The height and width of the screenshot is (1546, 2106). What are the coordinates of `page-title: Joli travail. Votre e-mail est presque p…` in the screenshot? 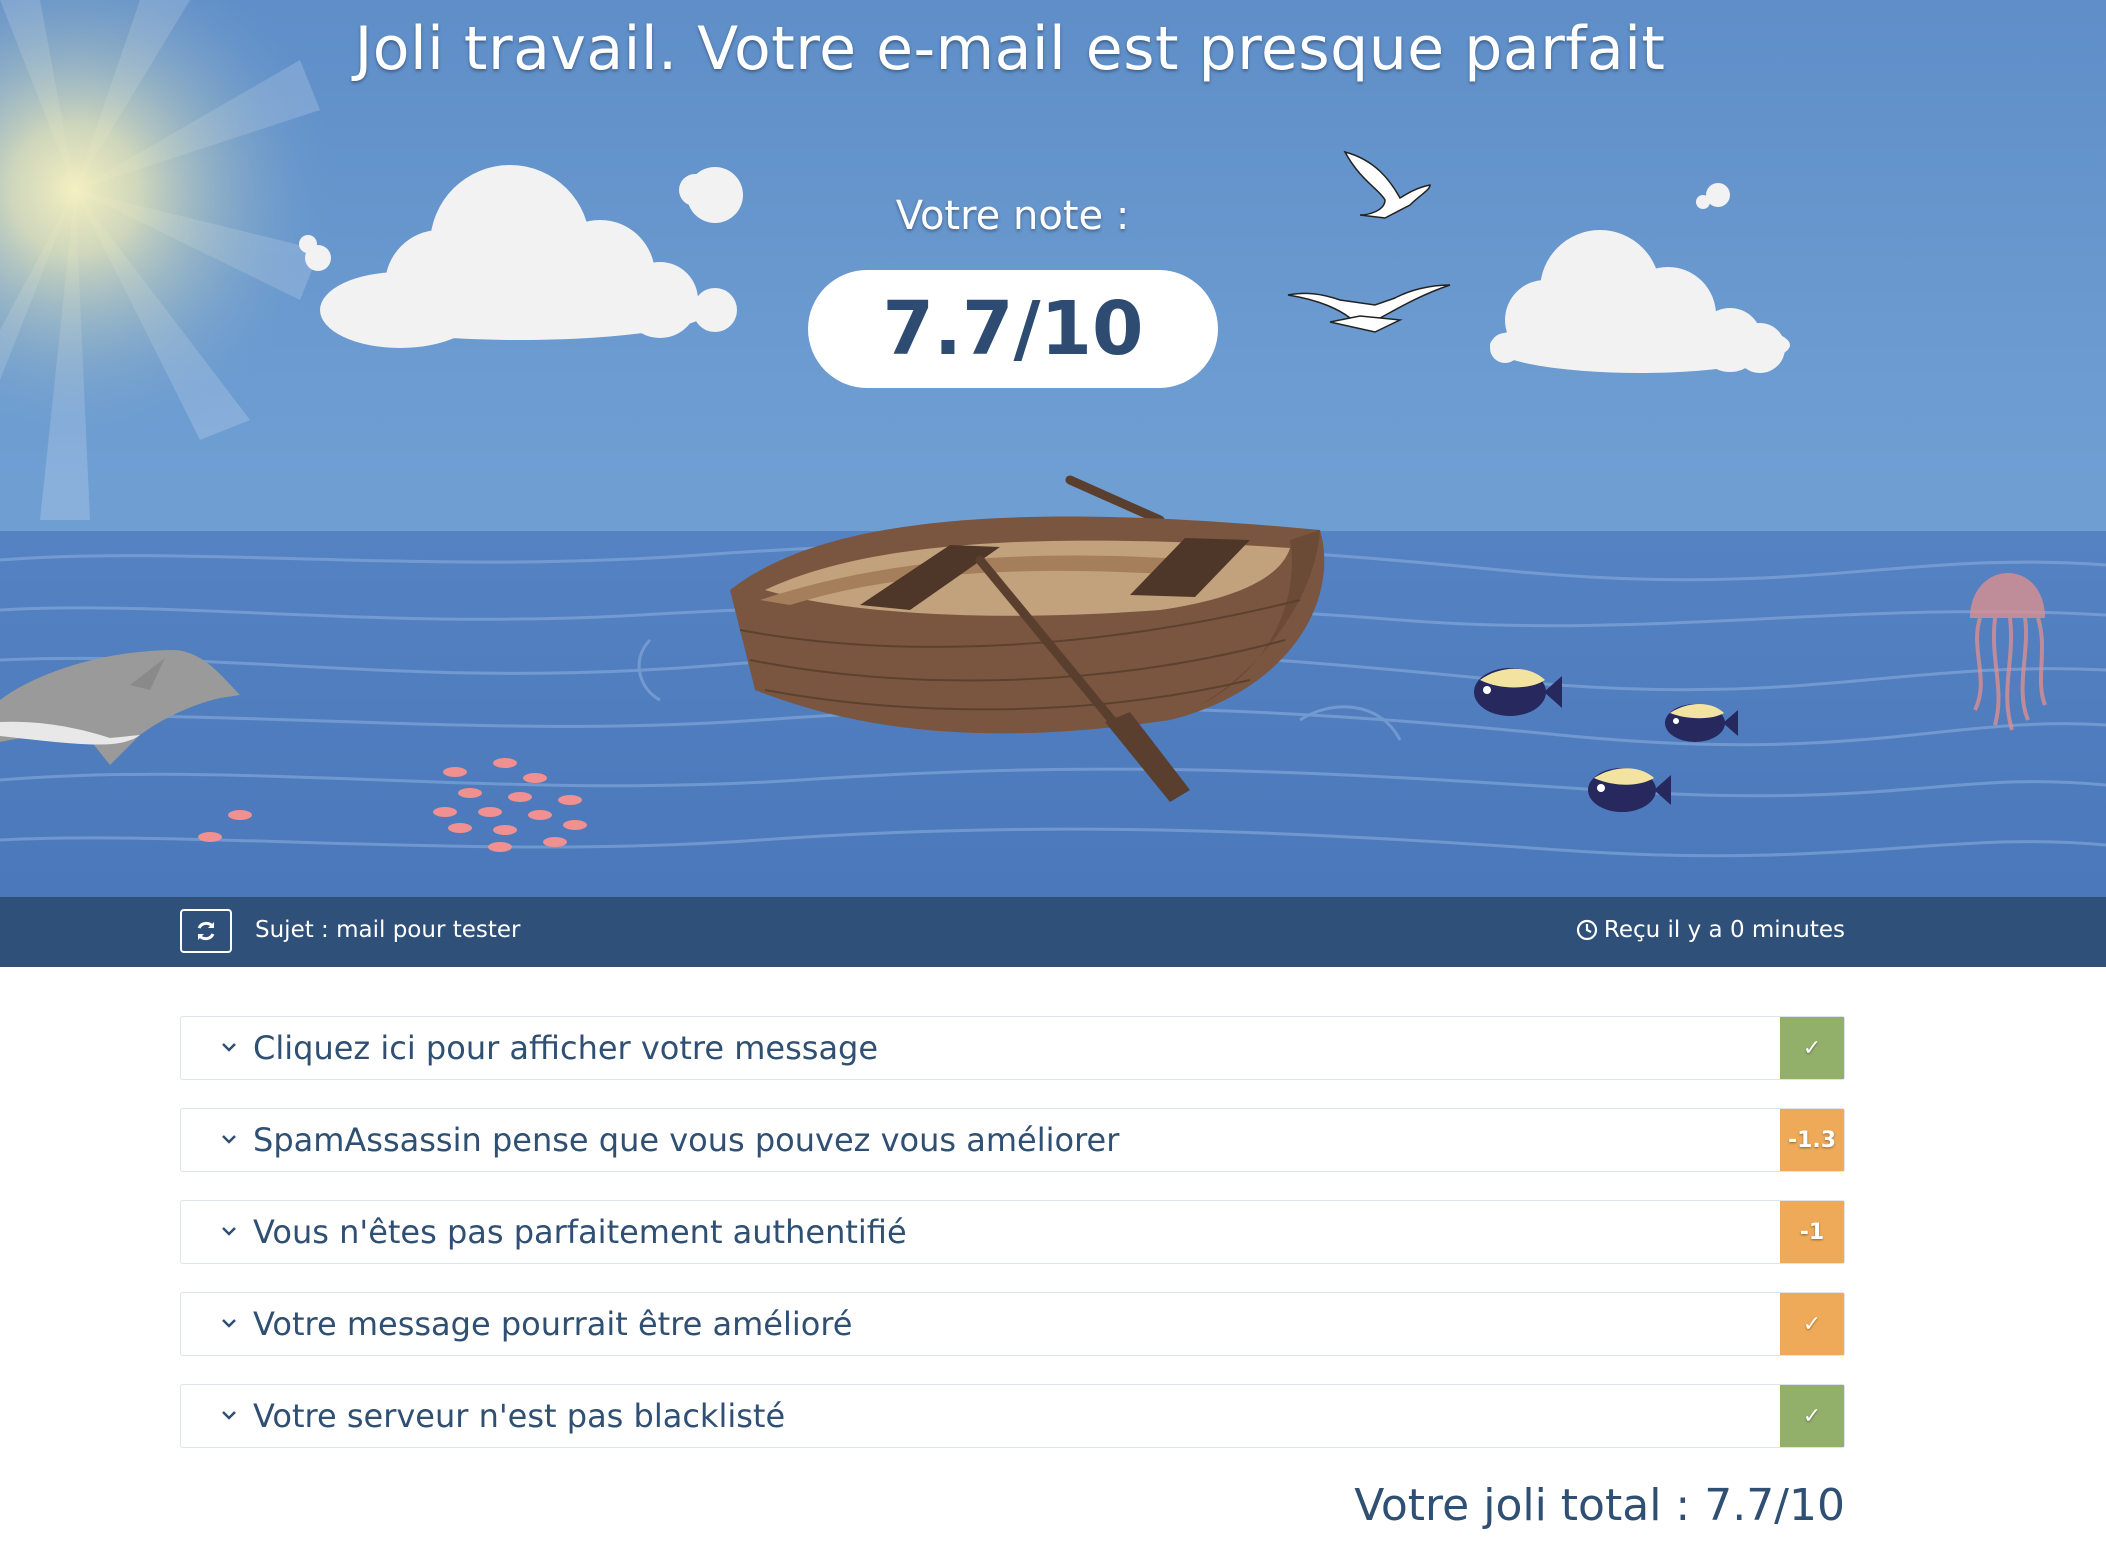 It's located at (1010, 49).